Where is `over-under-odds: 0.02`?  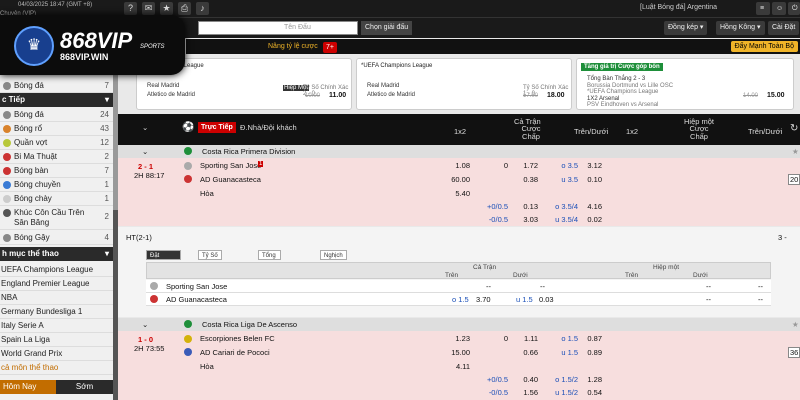 over-under-odds: 0.02 is located at coordinates (590, 219).